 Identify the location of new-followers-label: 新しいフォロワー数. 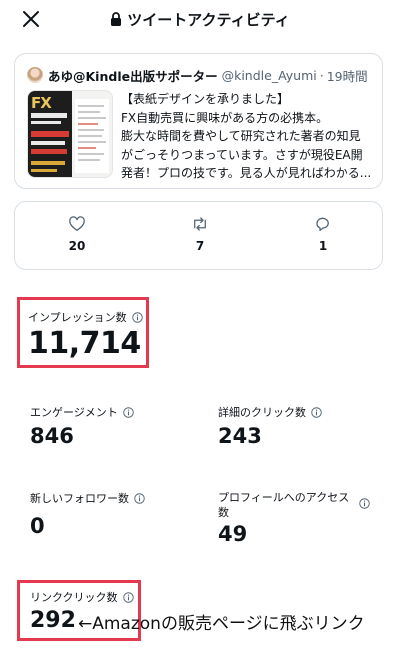
(87, 498).